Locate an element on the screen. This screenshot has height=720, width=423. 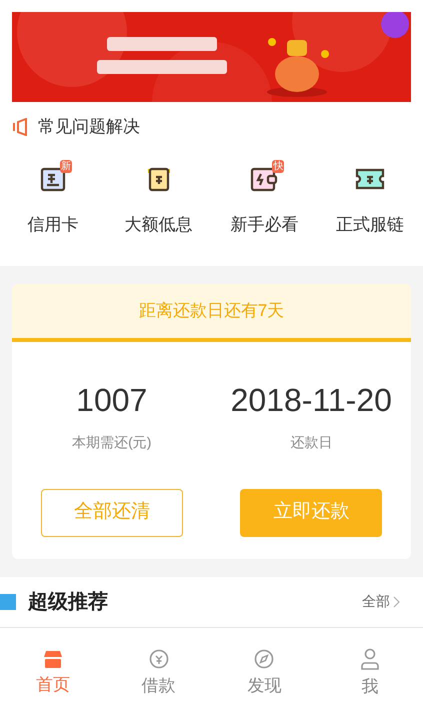
section-marker is located at coordinates (8, 602).